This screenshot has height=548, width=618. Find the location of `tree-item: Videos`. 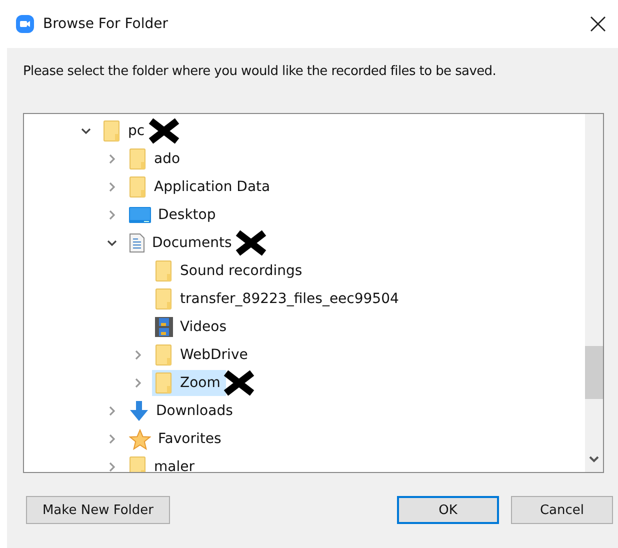

tree-item: Videos is located at coordinates (192, 327).